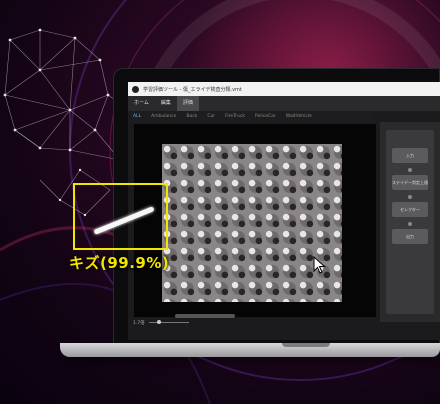  Describe the element at coordinates (299, 116) in the screenshot. I see `tab-waitvehicle: WaitVehicle` at that location.